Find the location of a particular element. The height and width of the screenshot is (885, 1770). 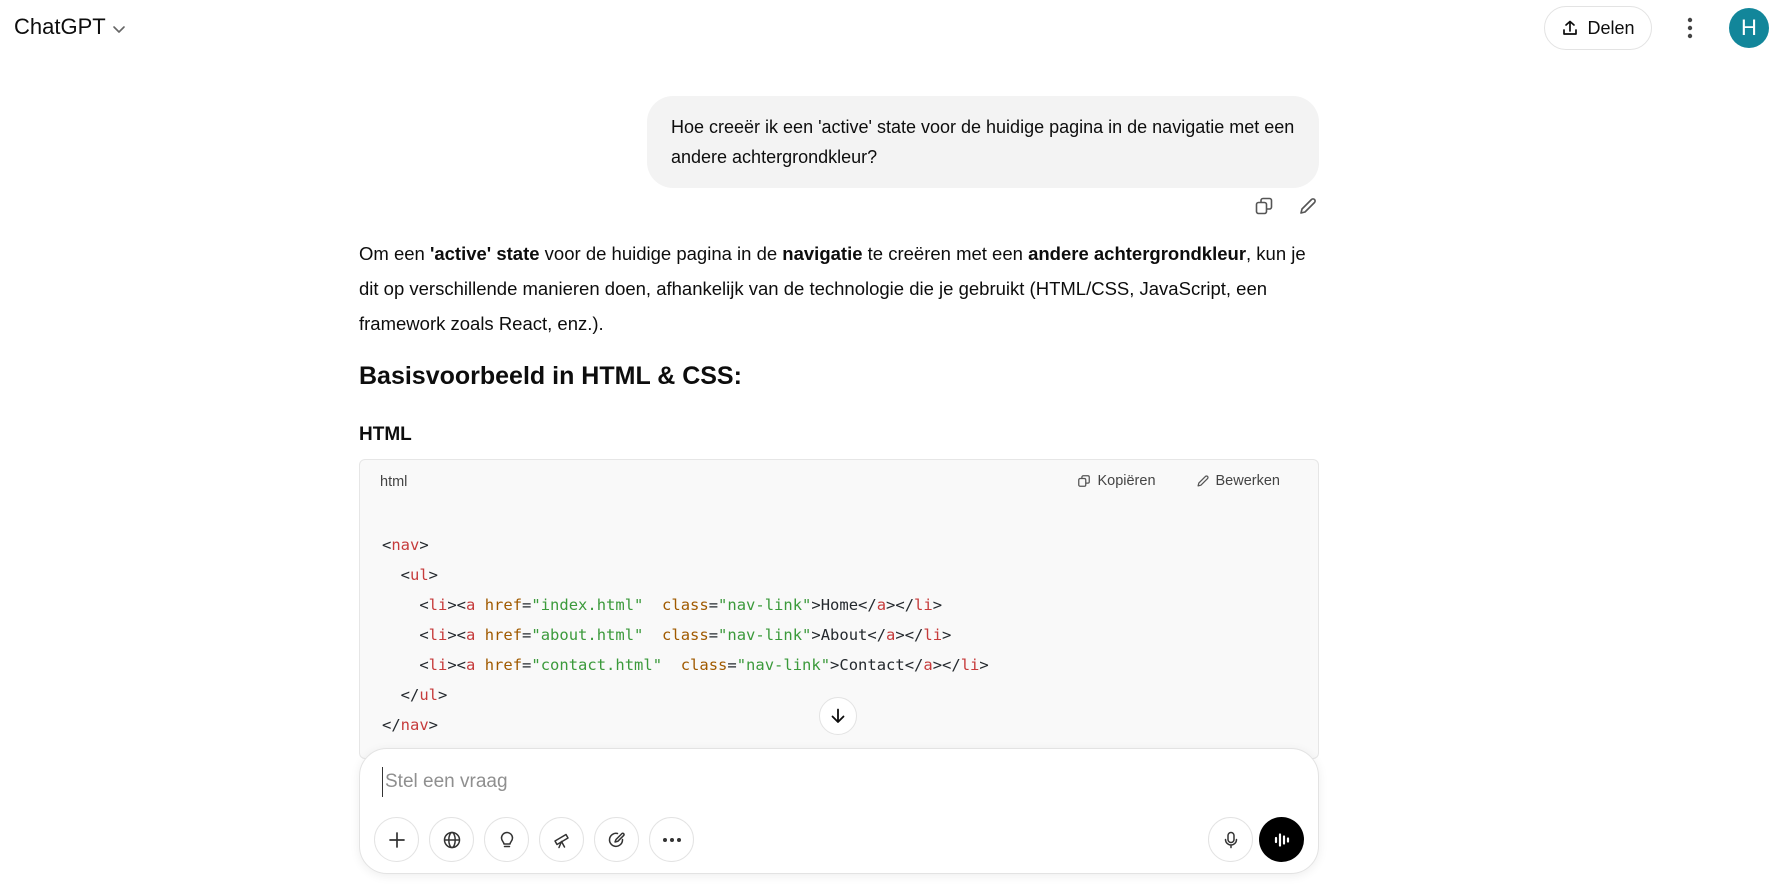

subsection-heading: HTML is located at coordinates (385, 434).